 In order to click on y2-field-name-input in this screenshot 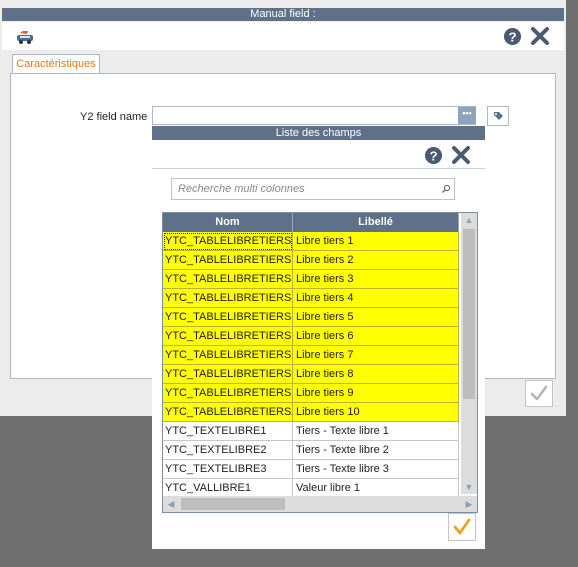, I will do `click(314, 115)`.